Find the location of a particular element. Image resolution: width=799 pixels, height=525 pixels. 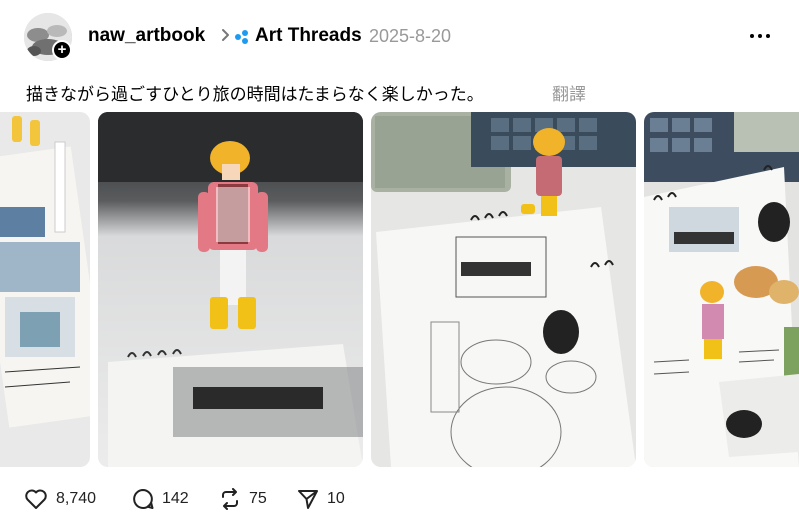

chevron-right-icon is located at coordinates (225, 35).